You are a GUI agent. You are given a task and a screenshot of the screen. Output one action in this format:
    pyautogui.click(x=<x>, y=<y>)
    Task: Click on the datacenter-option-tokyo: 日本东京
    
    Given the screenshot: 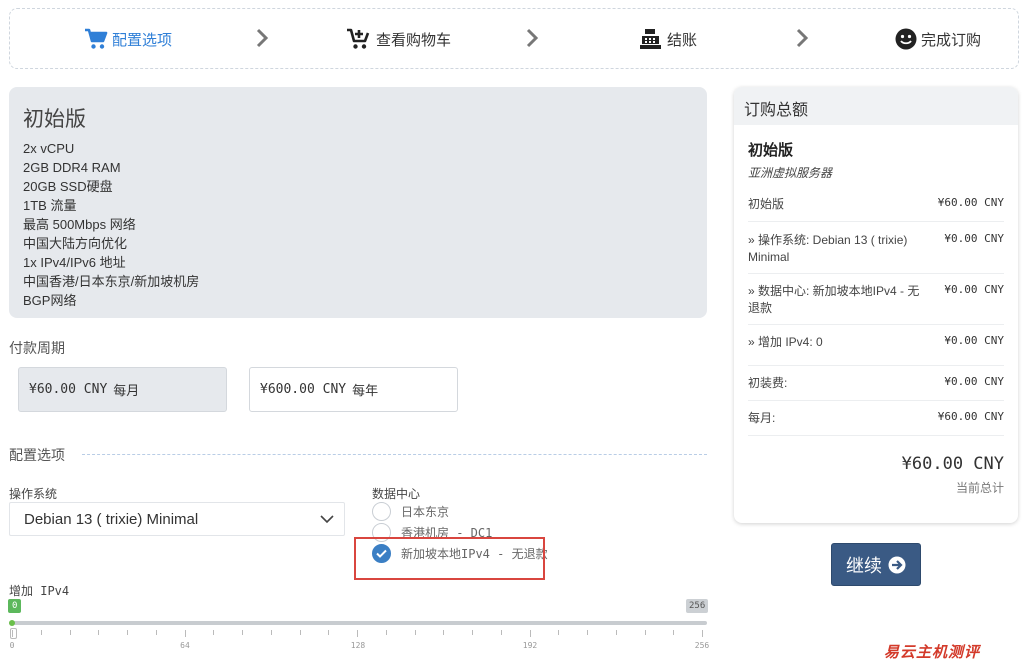 What is the action you would take?
    pyautogui.click(x=410, y=511)
    